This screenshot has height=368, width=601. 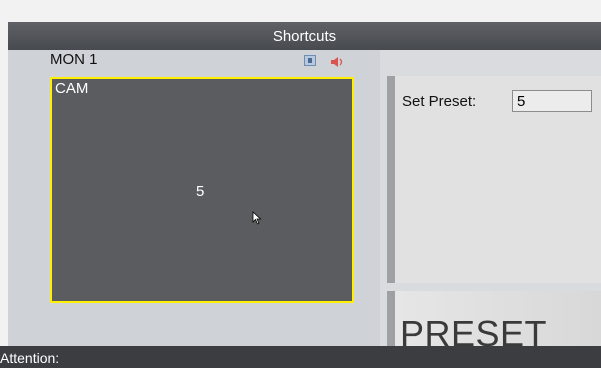 I want to click on window-title: Shortcuts, so click(x=304, y=36).